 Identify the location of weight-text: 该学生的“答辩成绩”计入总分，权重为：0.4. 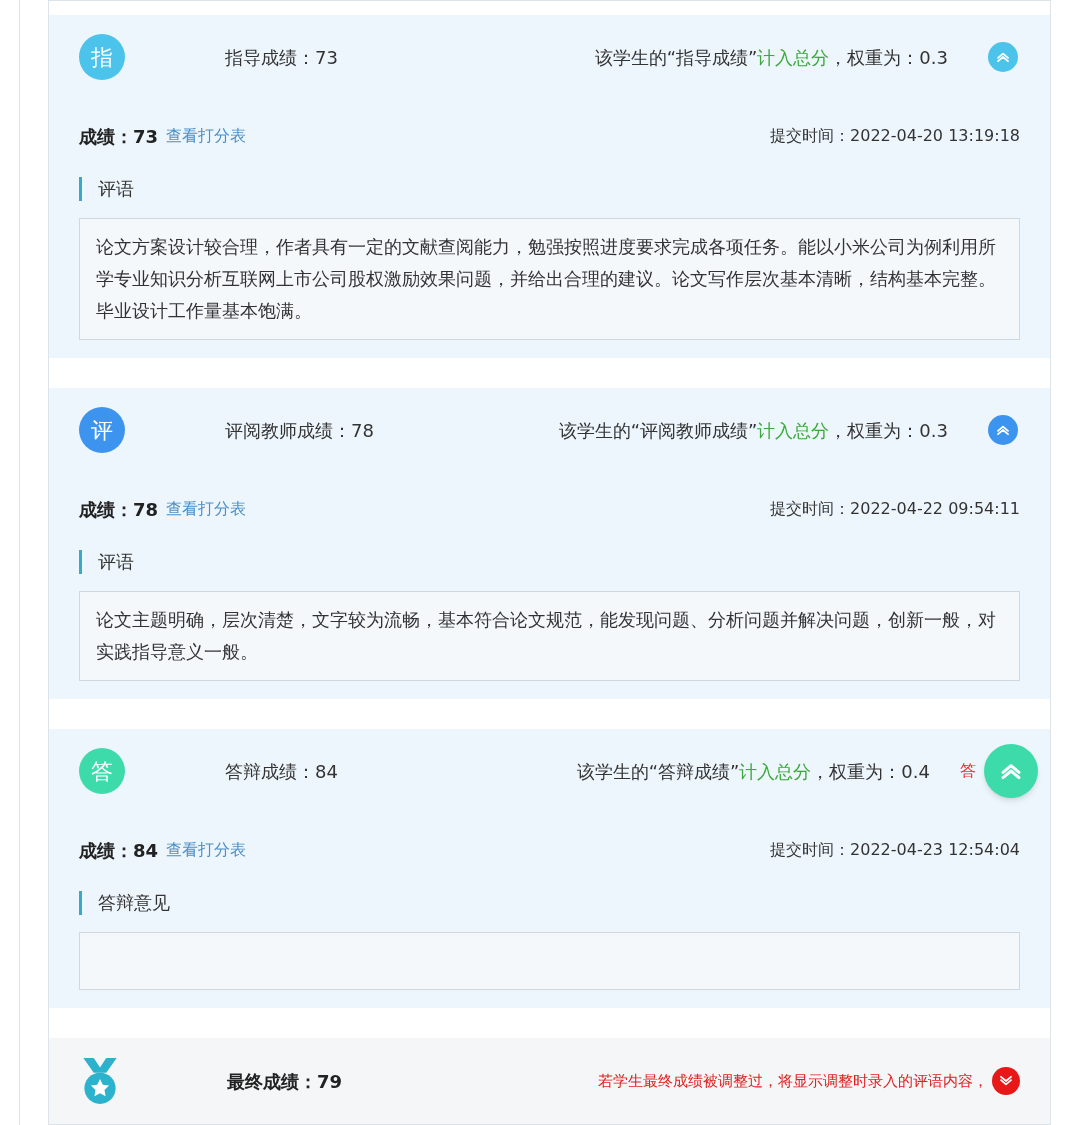
(753, 771).